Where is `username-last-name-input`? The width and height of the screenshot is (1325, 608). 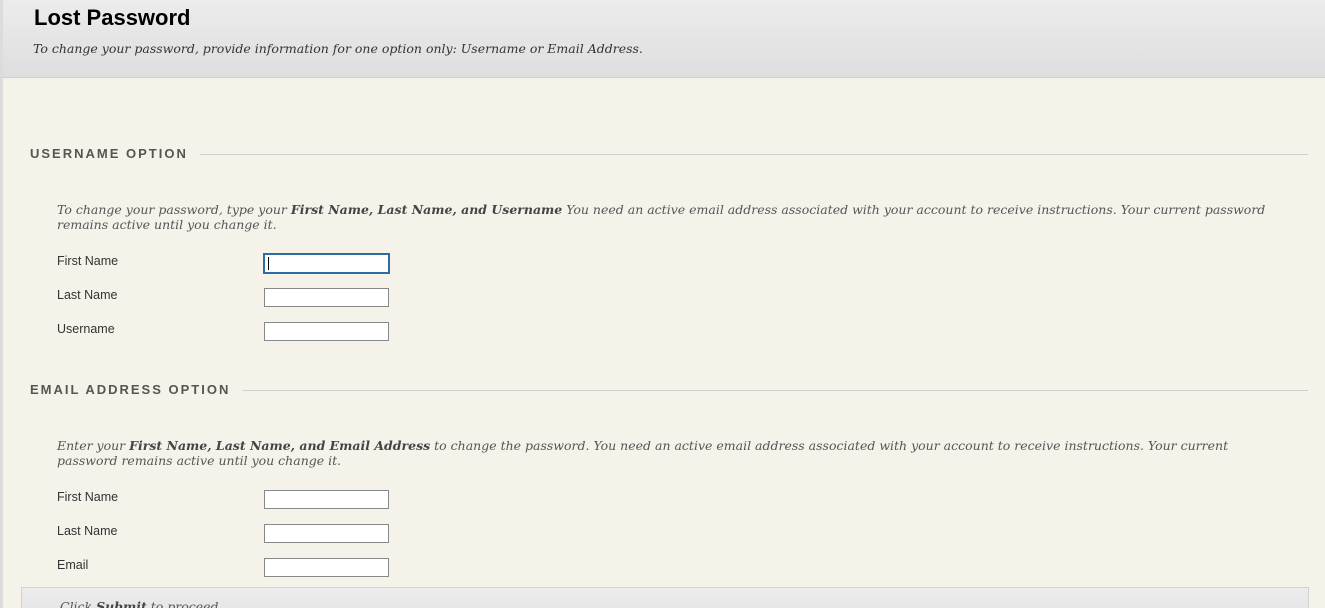 username-last-name-input is located at coordinates (326, 297).